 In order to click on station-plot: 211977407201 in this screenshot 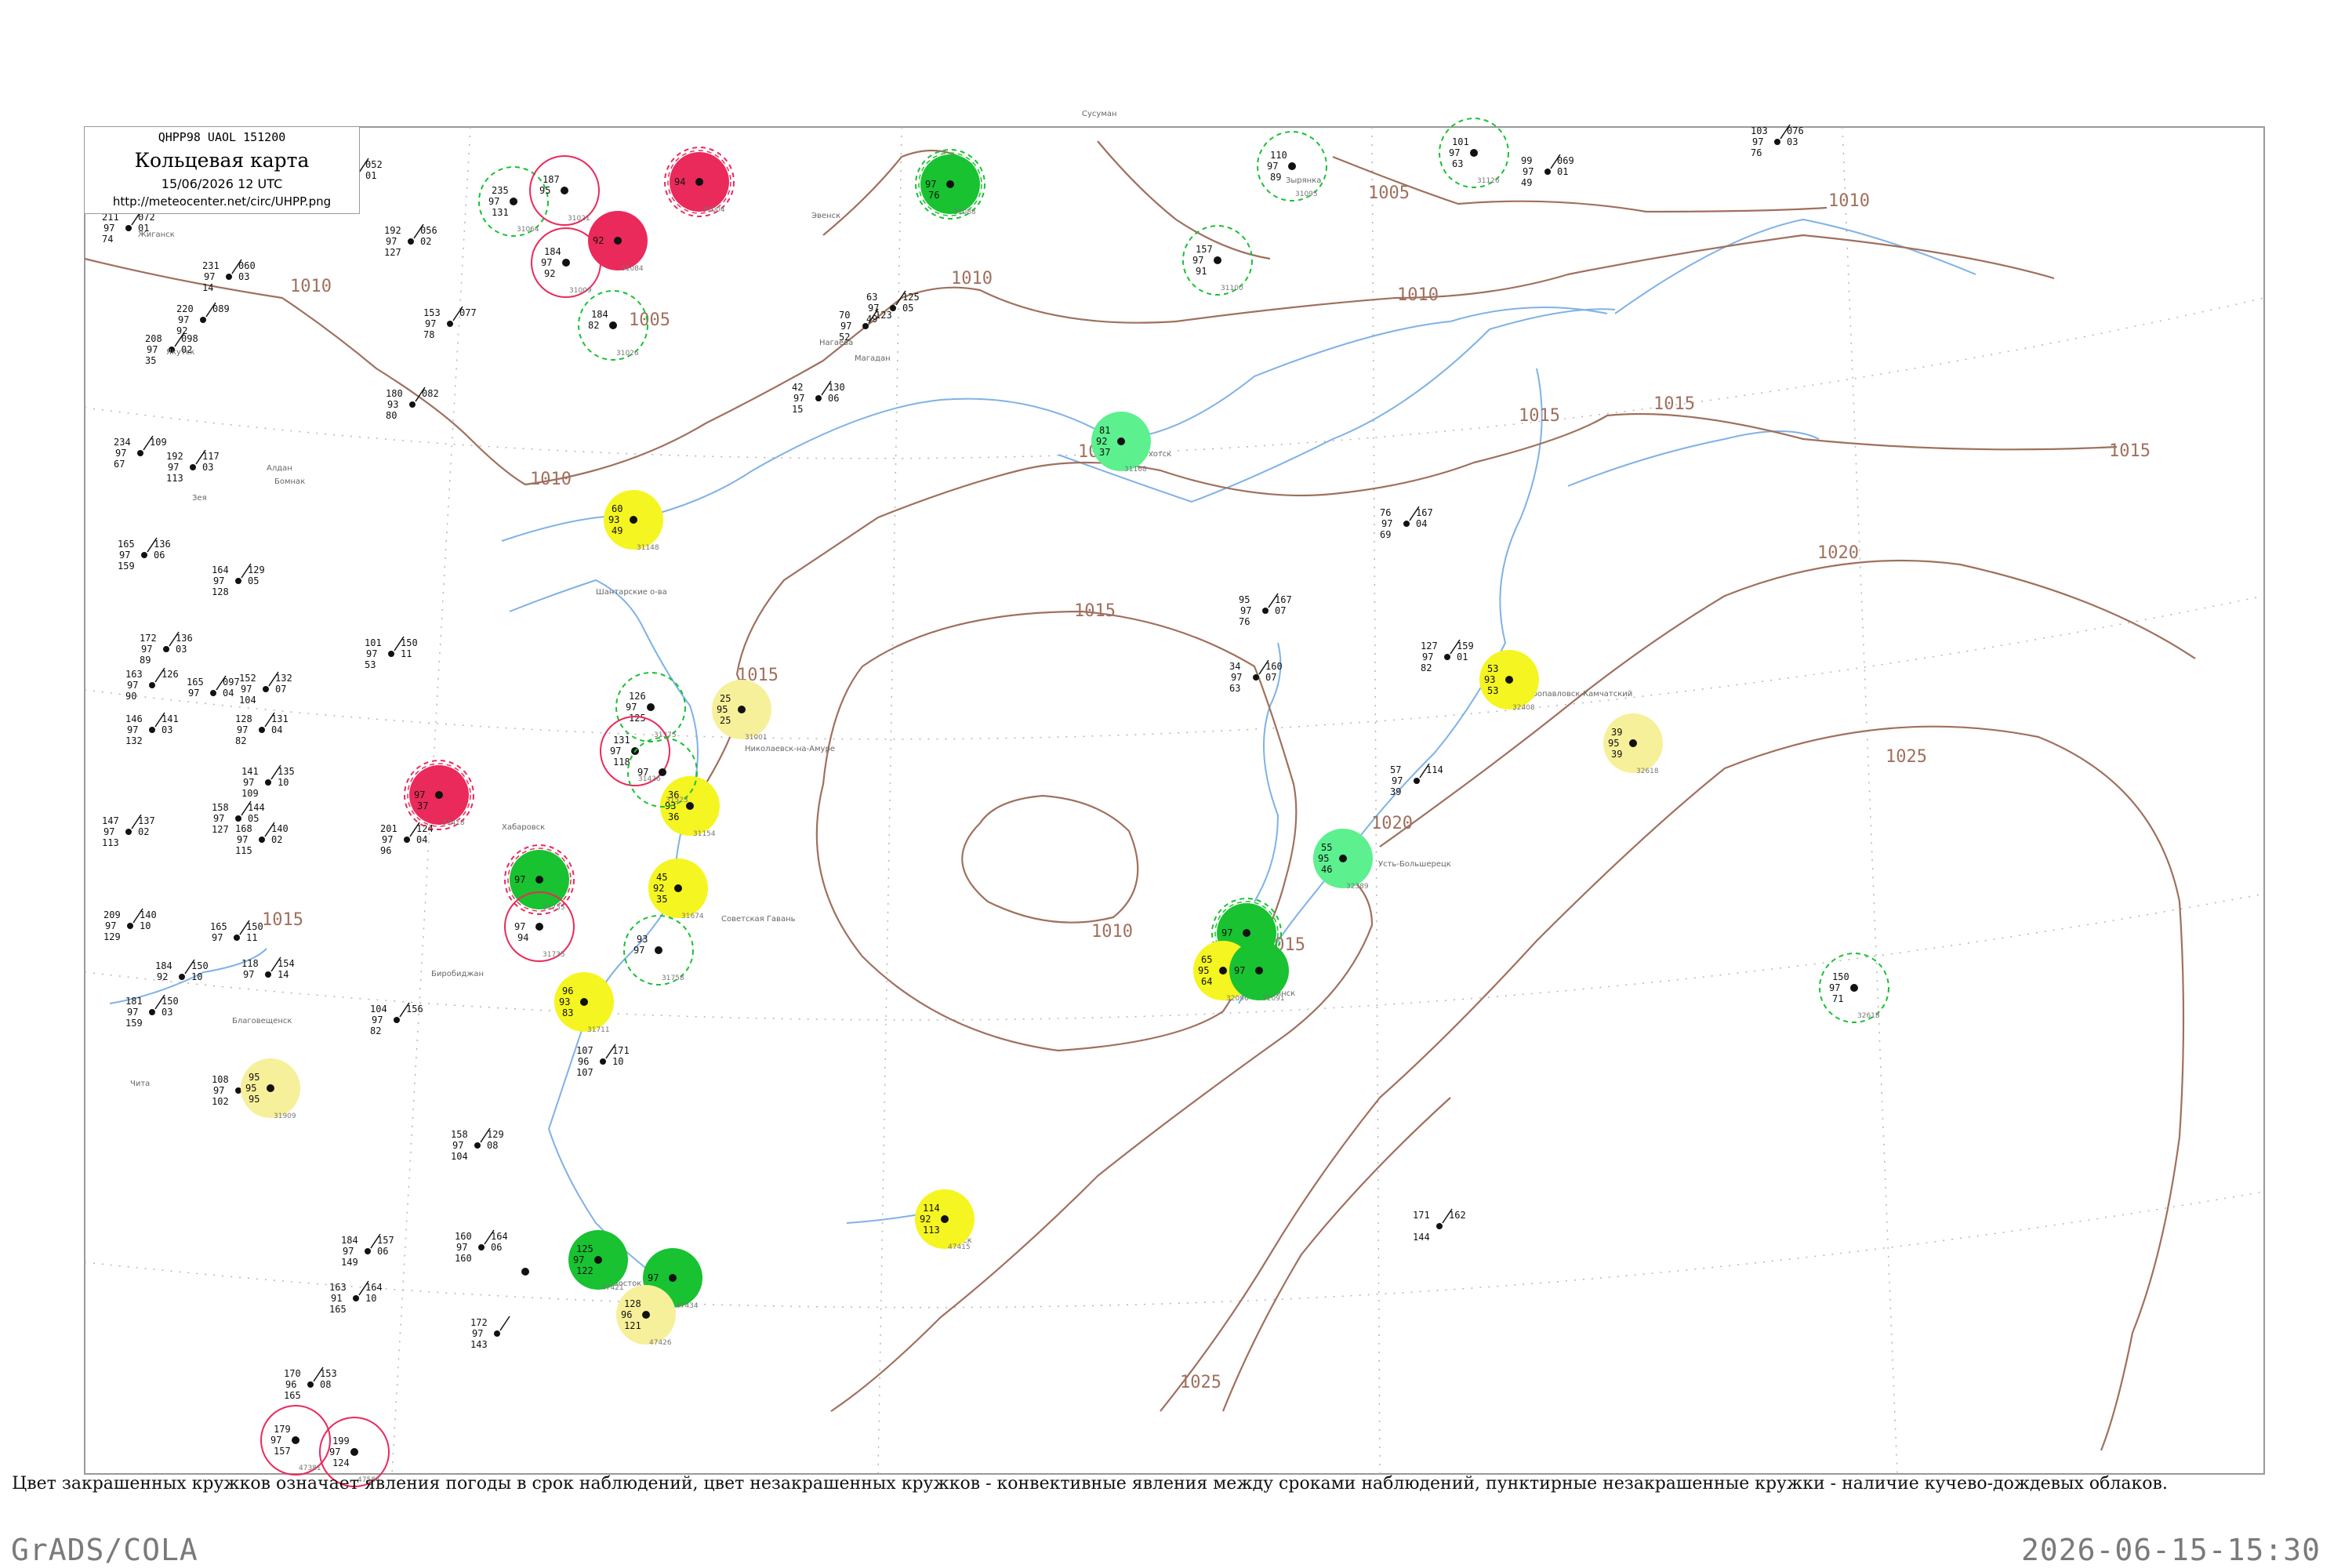, I will do `click(128, 228)`.